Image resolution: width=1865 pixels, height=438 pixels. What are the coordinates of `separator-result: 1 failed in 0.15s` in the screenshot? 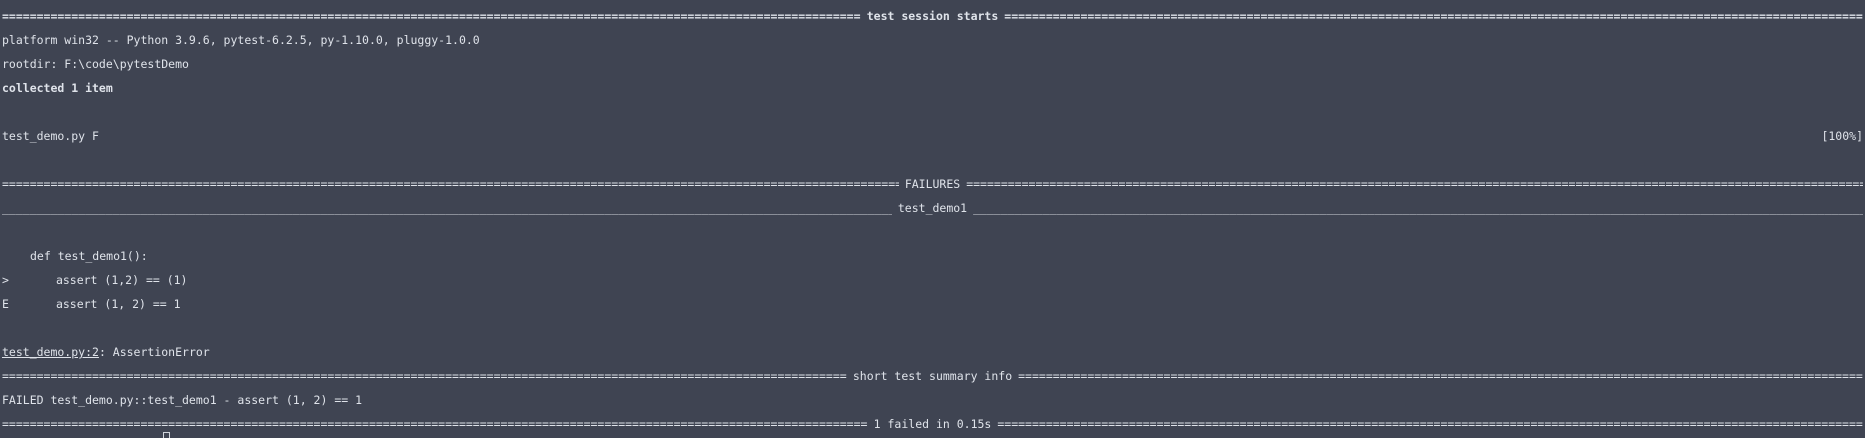 It's located at (932, 424).